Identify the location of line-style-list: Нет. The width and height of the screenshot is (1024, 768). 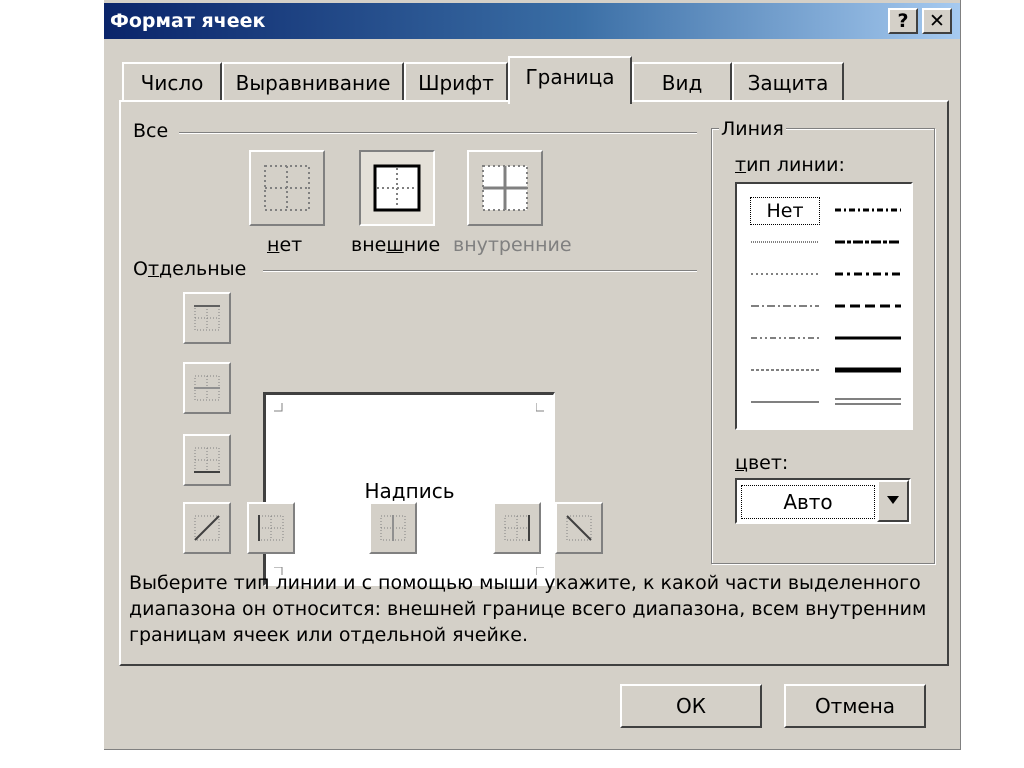
(824, 306).